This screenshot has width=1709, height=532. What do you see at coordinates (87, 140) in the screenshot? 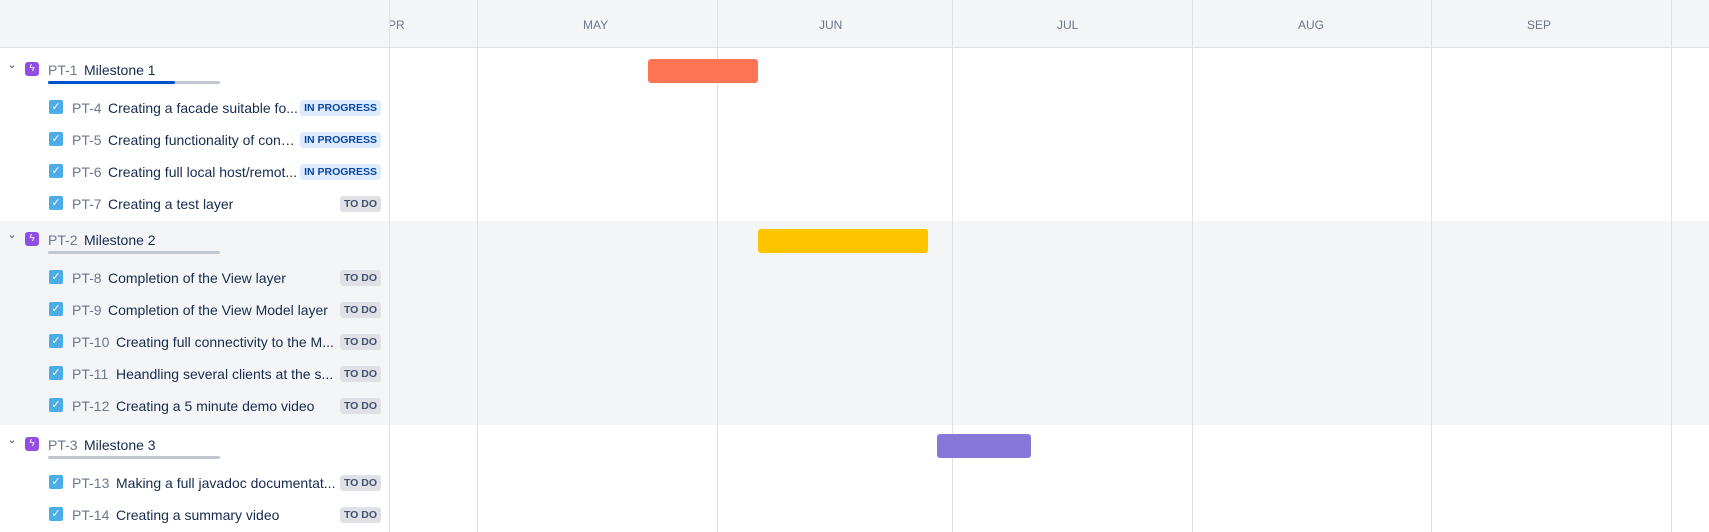
I see `issue-key: PT-5` at bounding box center [87, 140].